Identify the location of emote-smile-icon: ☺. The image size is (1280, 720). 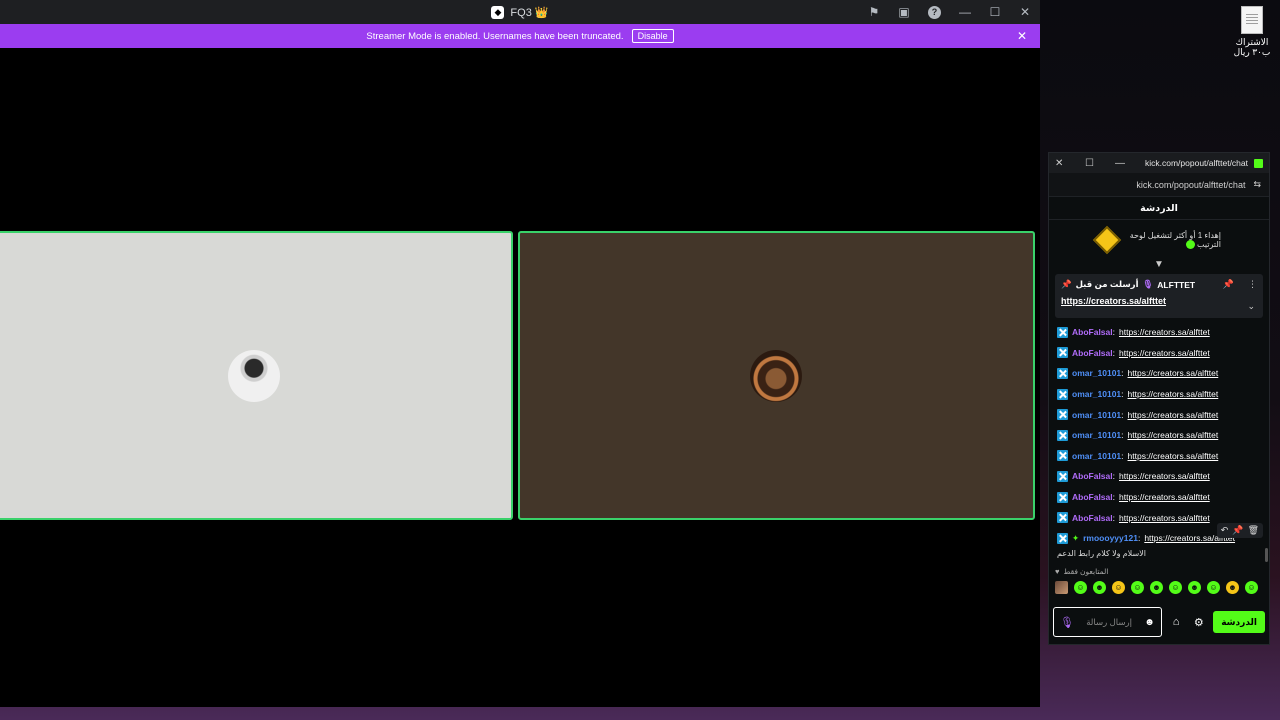
(1080, 587).